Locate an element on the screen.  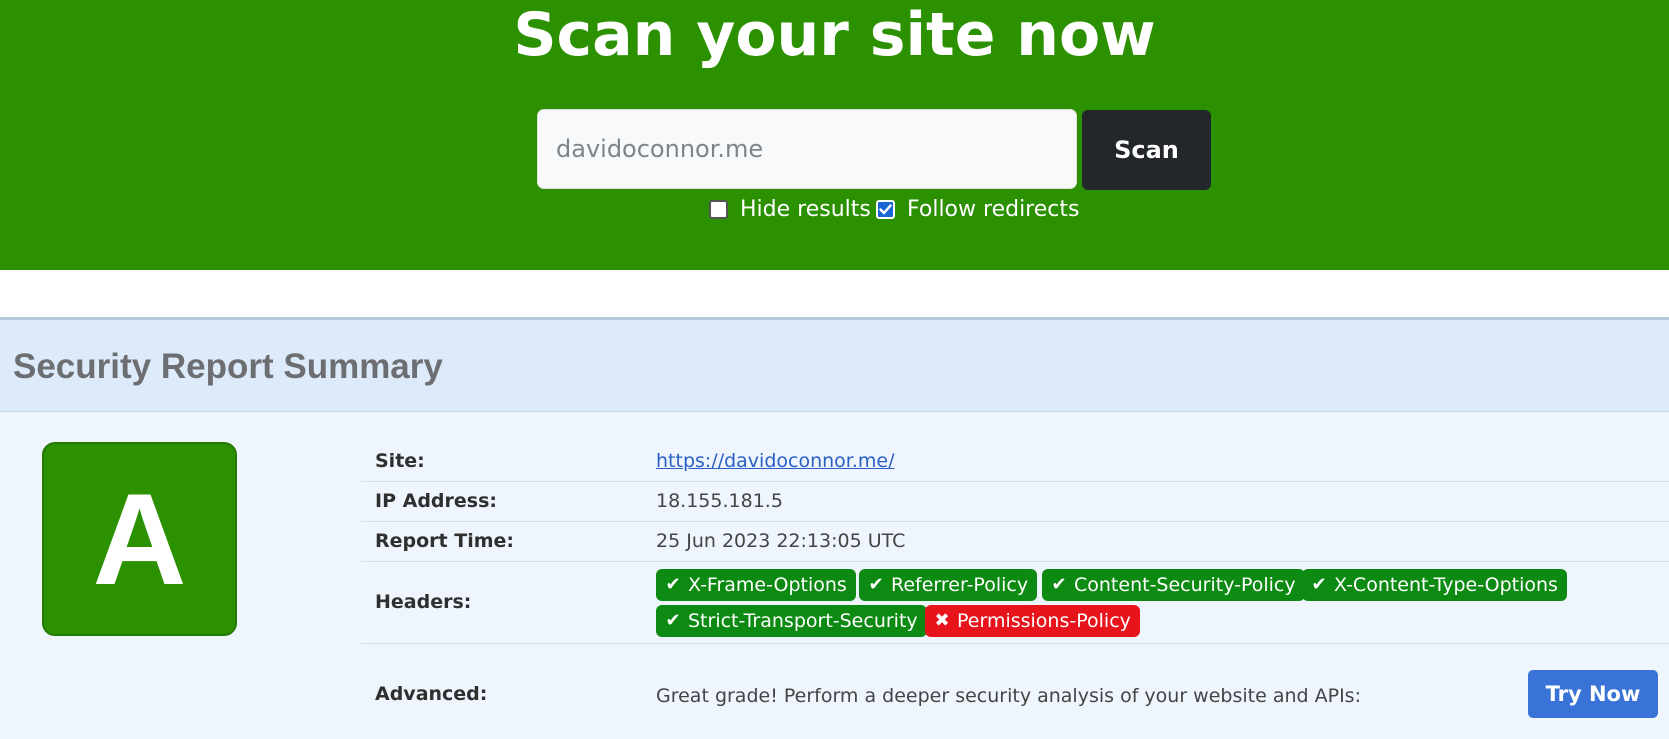
header-name: Strict-Transport-Security is located at coordinates (803, 621).